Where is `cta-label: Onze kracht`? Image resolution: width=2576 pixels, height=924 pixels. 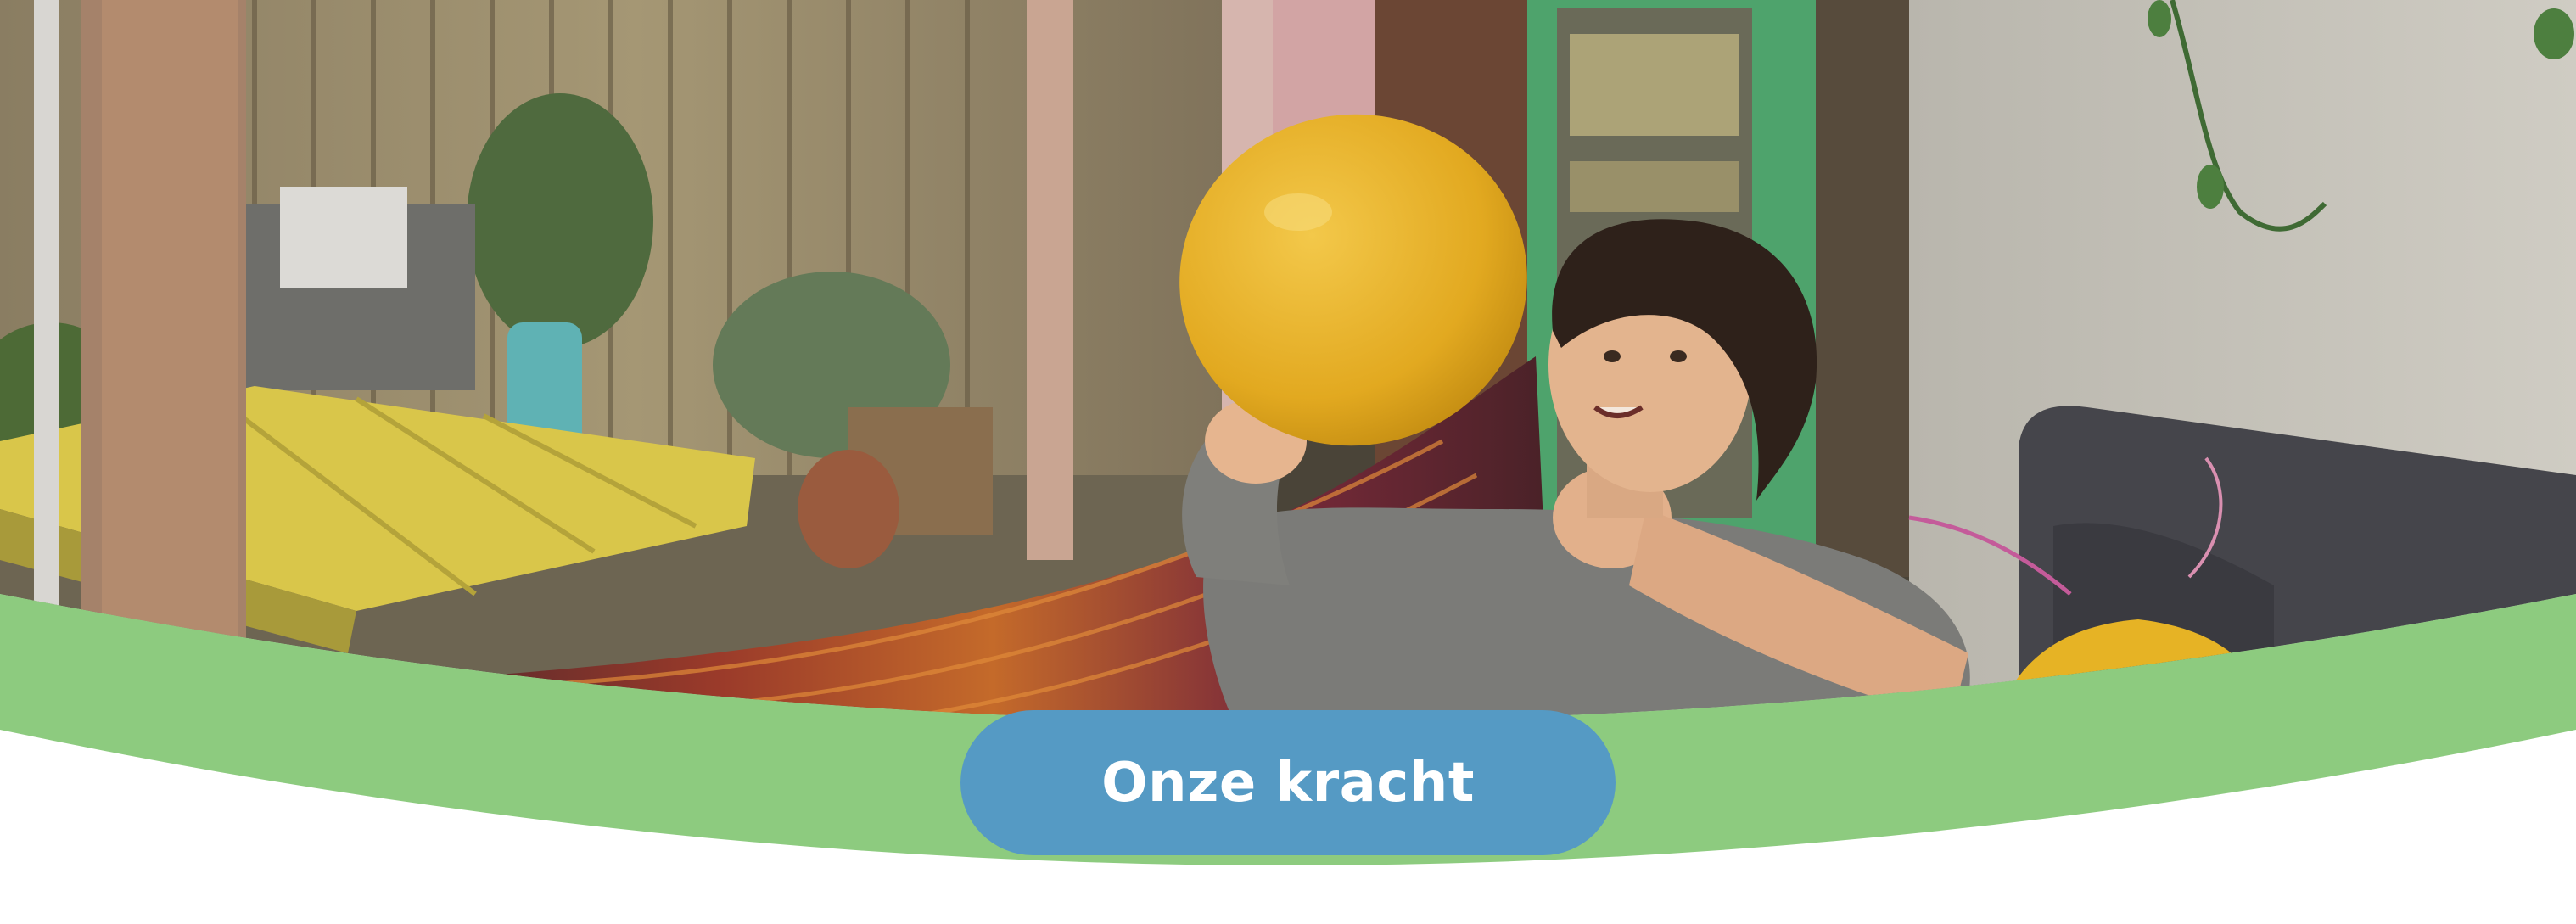 cta-label: Onze kracht is located at coordinates (1288, 783).